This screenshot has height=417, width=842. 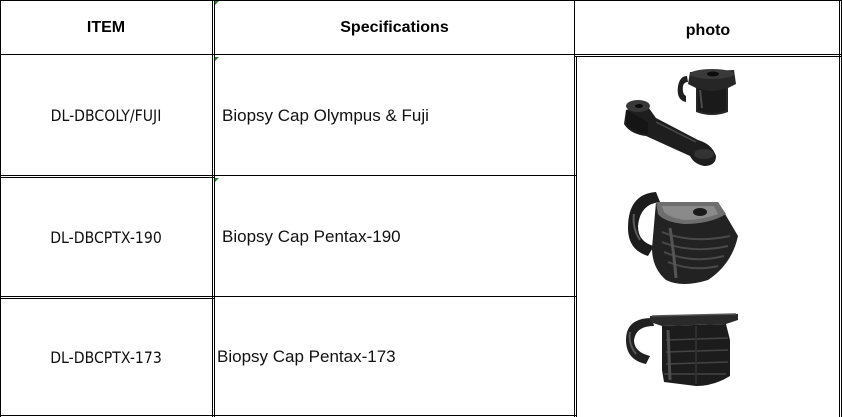 What do you see at coordinates (0, 208) in the screenshot?
I see `table-border-left` at bounding box center [0, 208].